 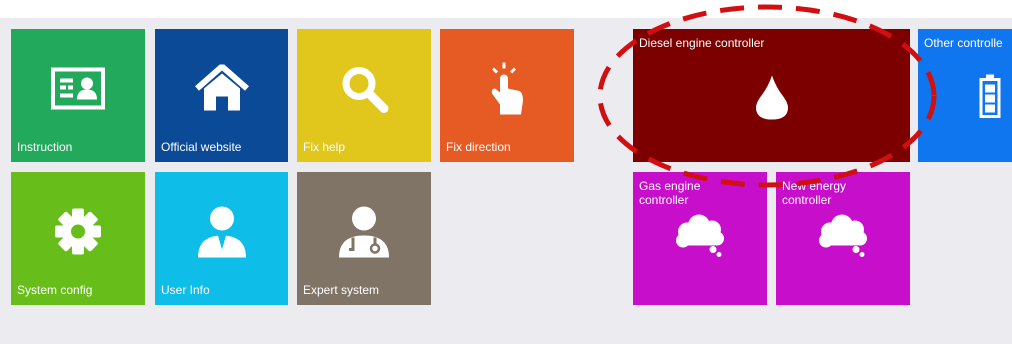 What do you see at coordinates (45, 147) in the screenshot?
I see `tile-label: Instruction` at bounding box center [45, 147].